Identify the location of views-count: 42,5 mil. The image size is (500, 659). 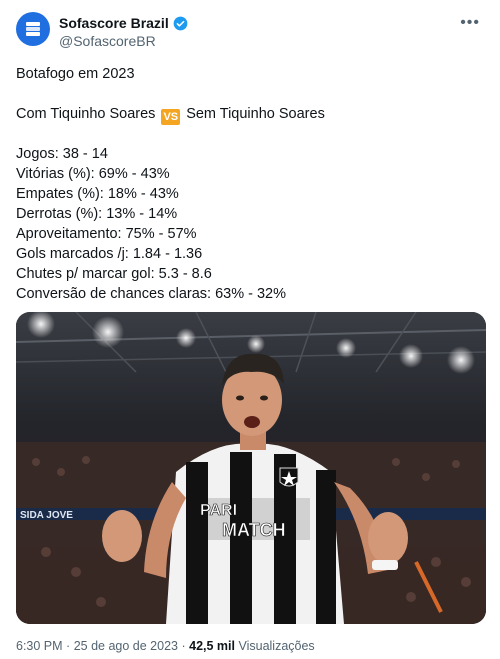
(212, 646).